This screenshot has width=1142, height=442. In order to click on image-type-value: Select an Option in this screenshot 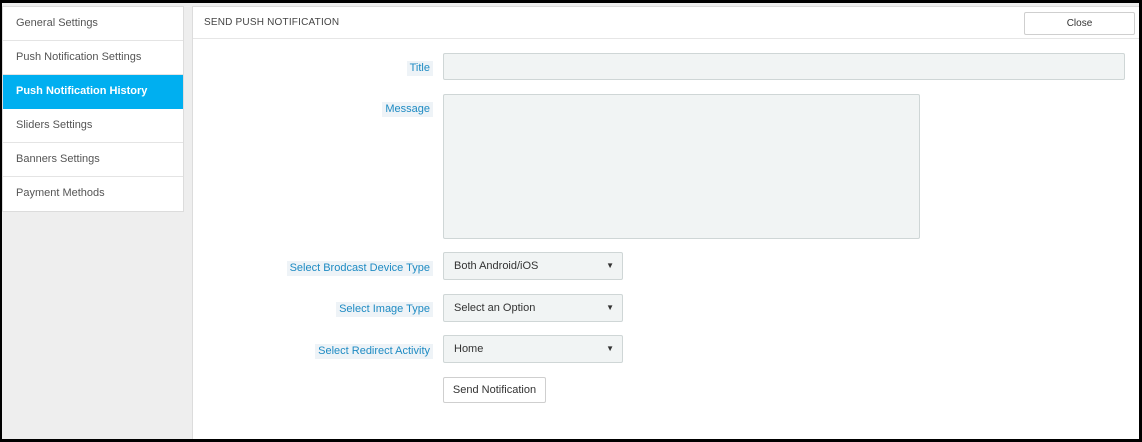, I will do `click(495, 308)`.